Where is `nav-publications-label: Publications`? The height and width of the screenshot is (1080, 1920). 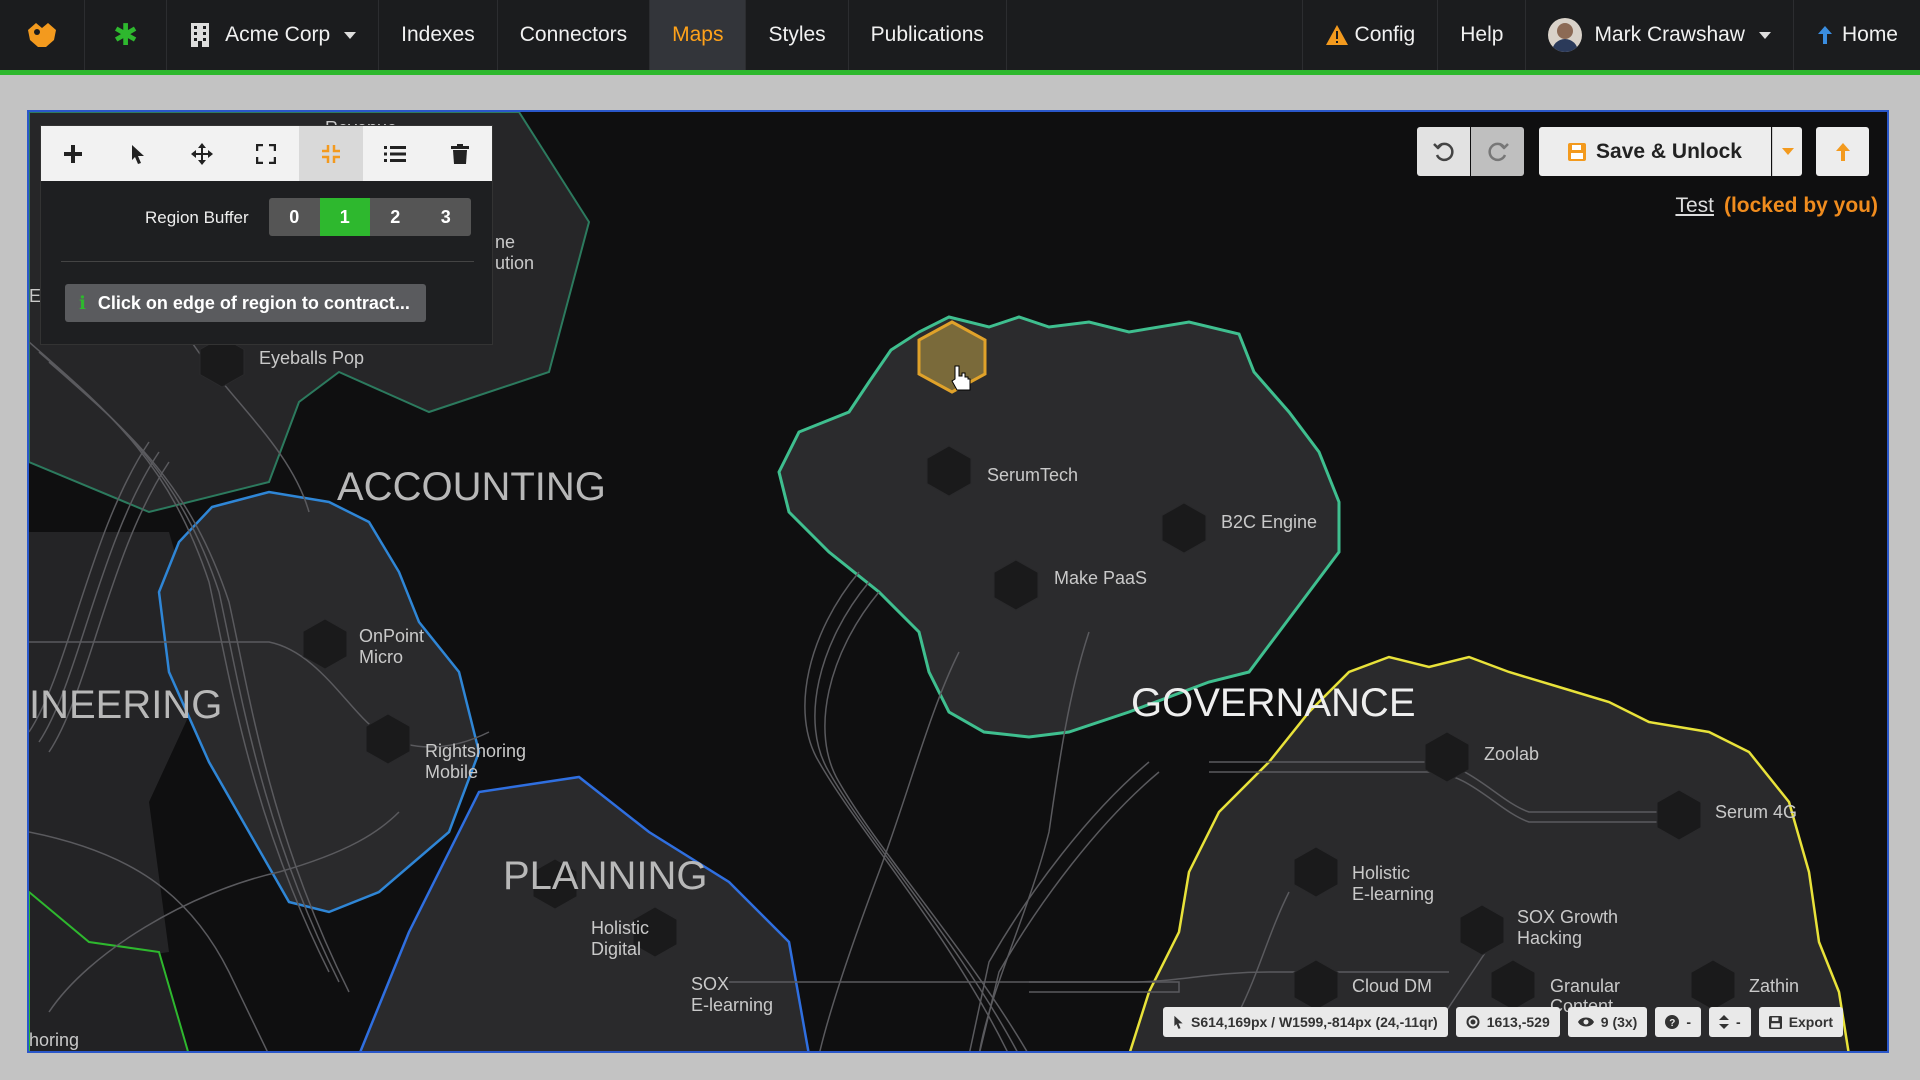 nav-publications-label: Publications is located at coordinates (927, 34).